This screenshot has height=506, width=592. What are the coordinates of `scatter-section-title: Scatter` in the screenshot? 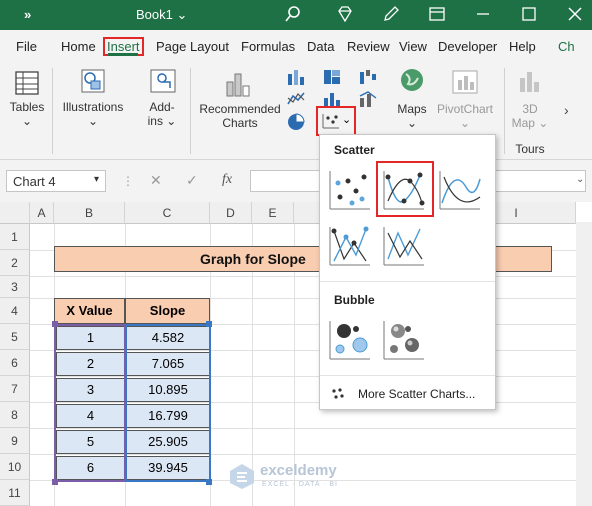 It's located at (354, 150).